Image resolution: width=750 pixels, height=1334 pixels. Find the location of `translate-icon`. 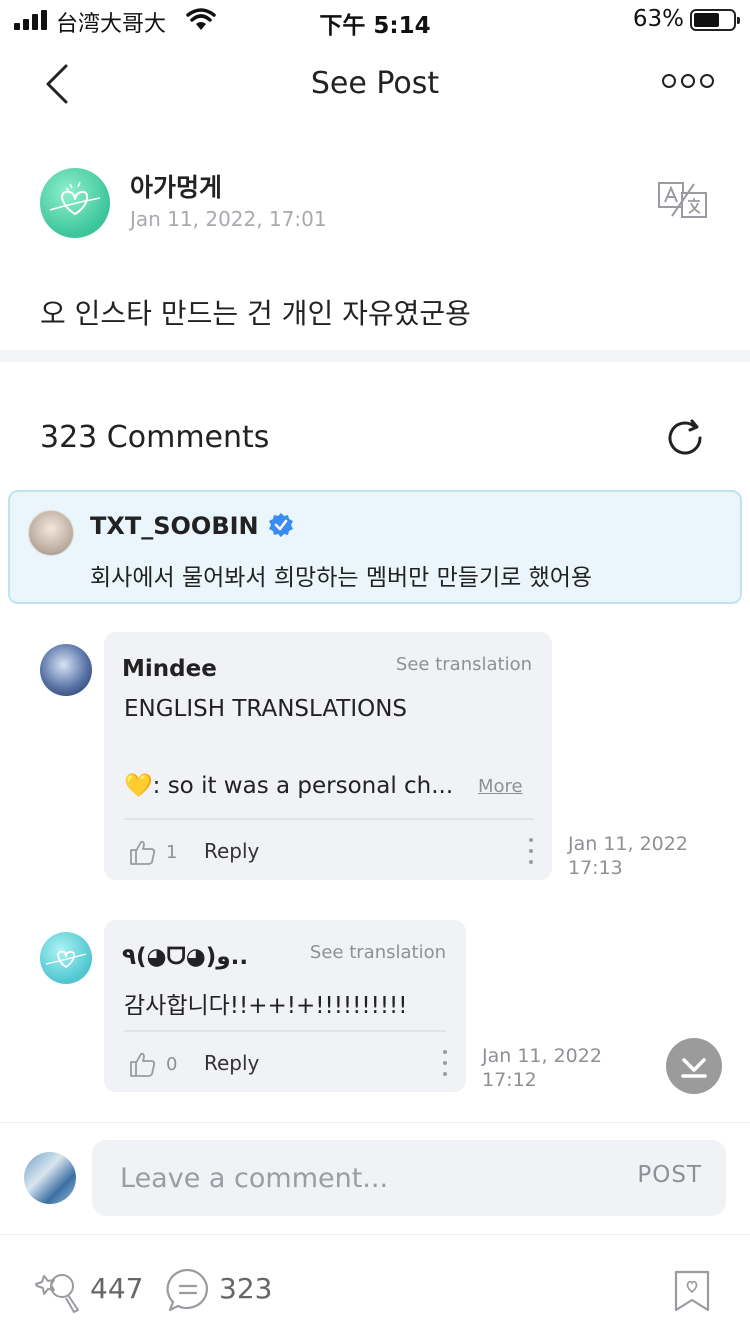

translate-icon is located at coordinates (683, 200).